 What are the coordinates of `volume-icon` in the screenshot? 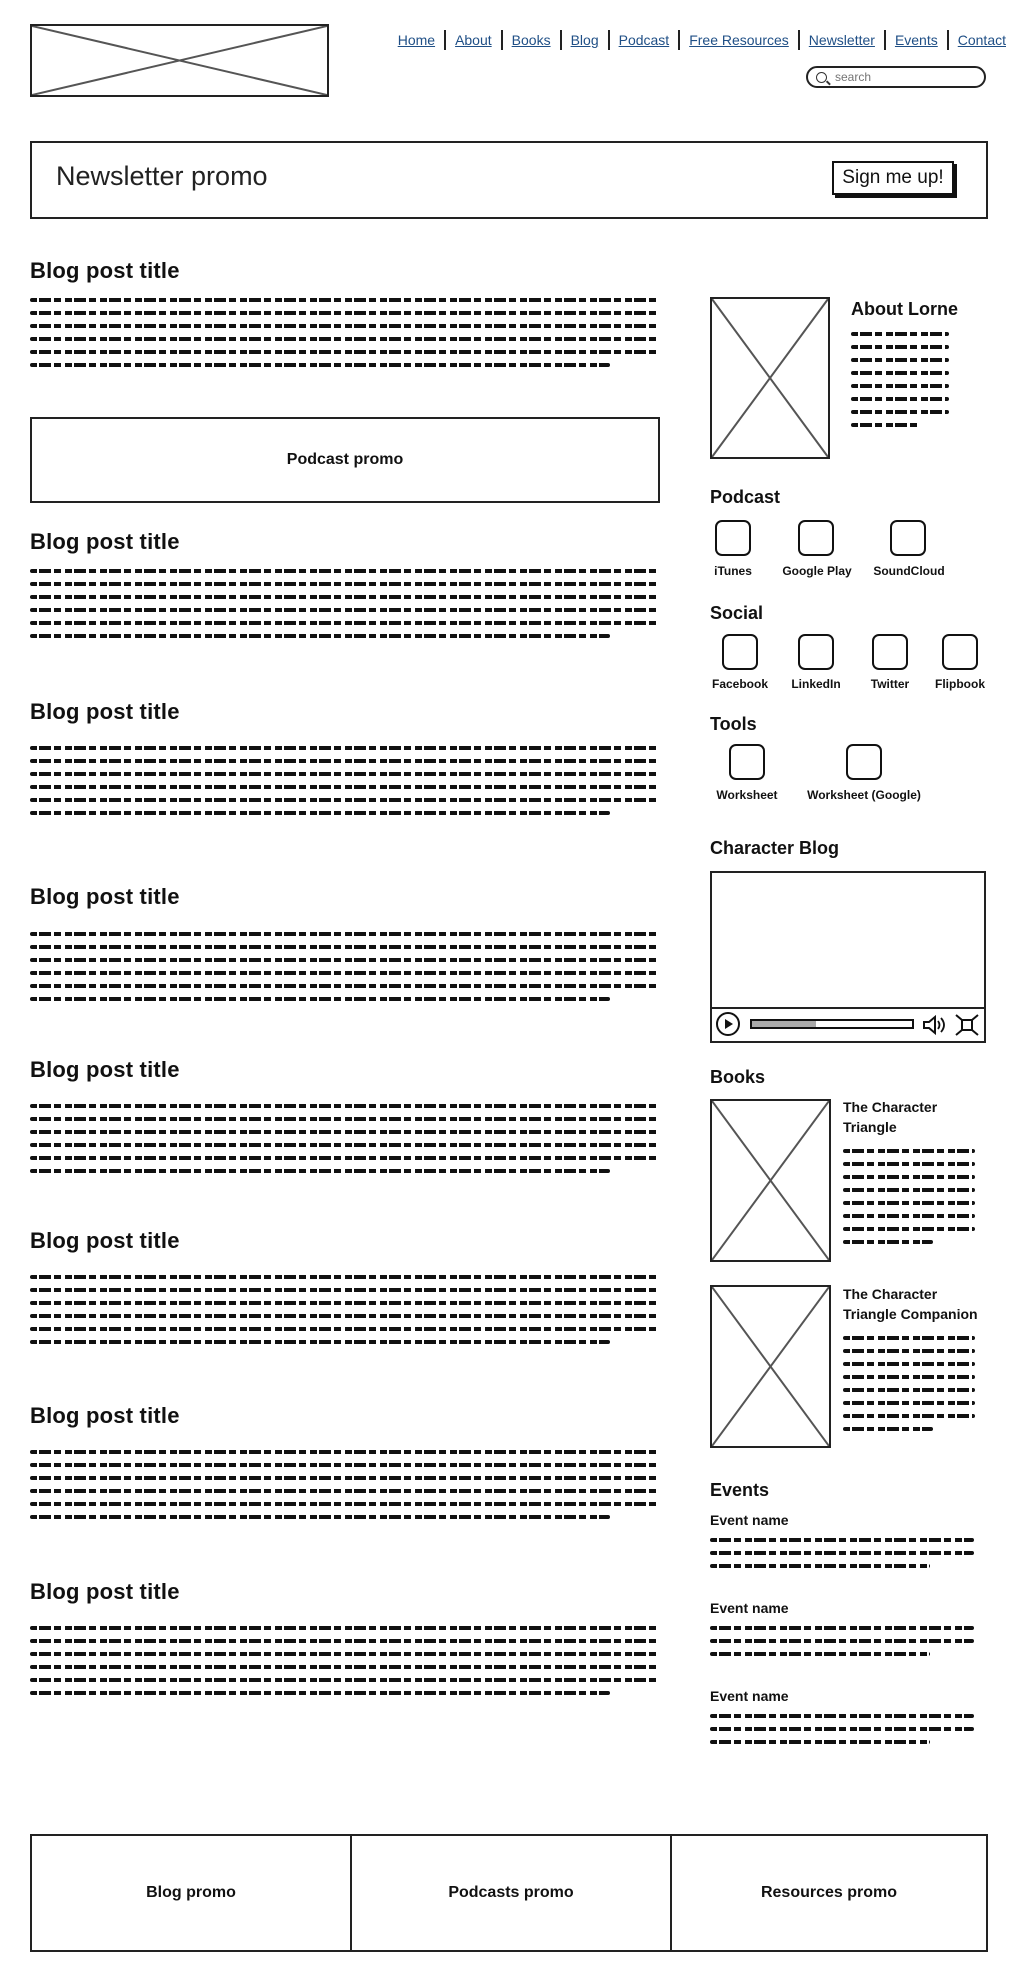 It's located at (935, 1025).